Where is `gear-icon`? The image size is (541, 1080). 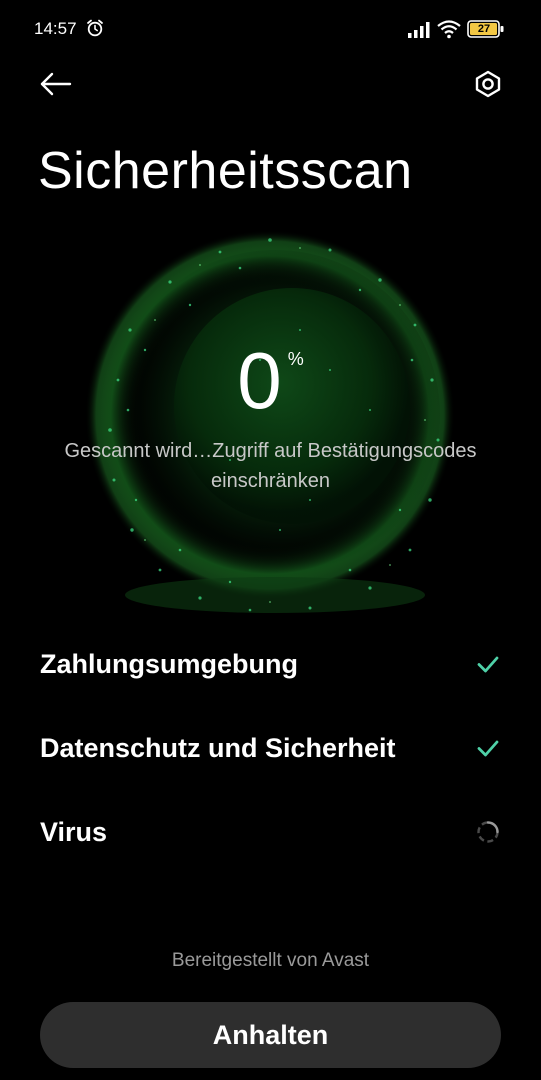
gear-icon is located at coordinates (488, 84).